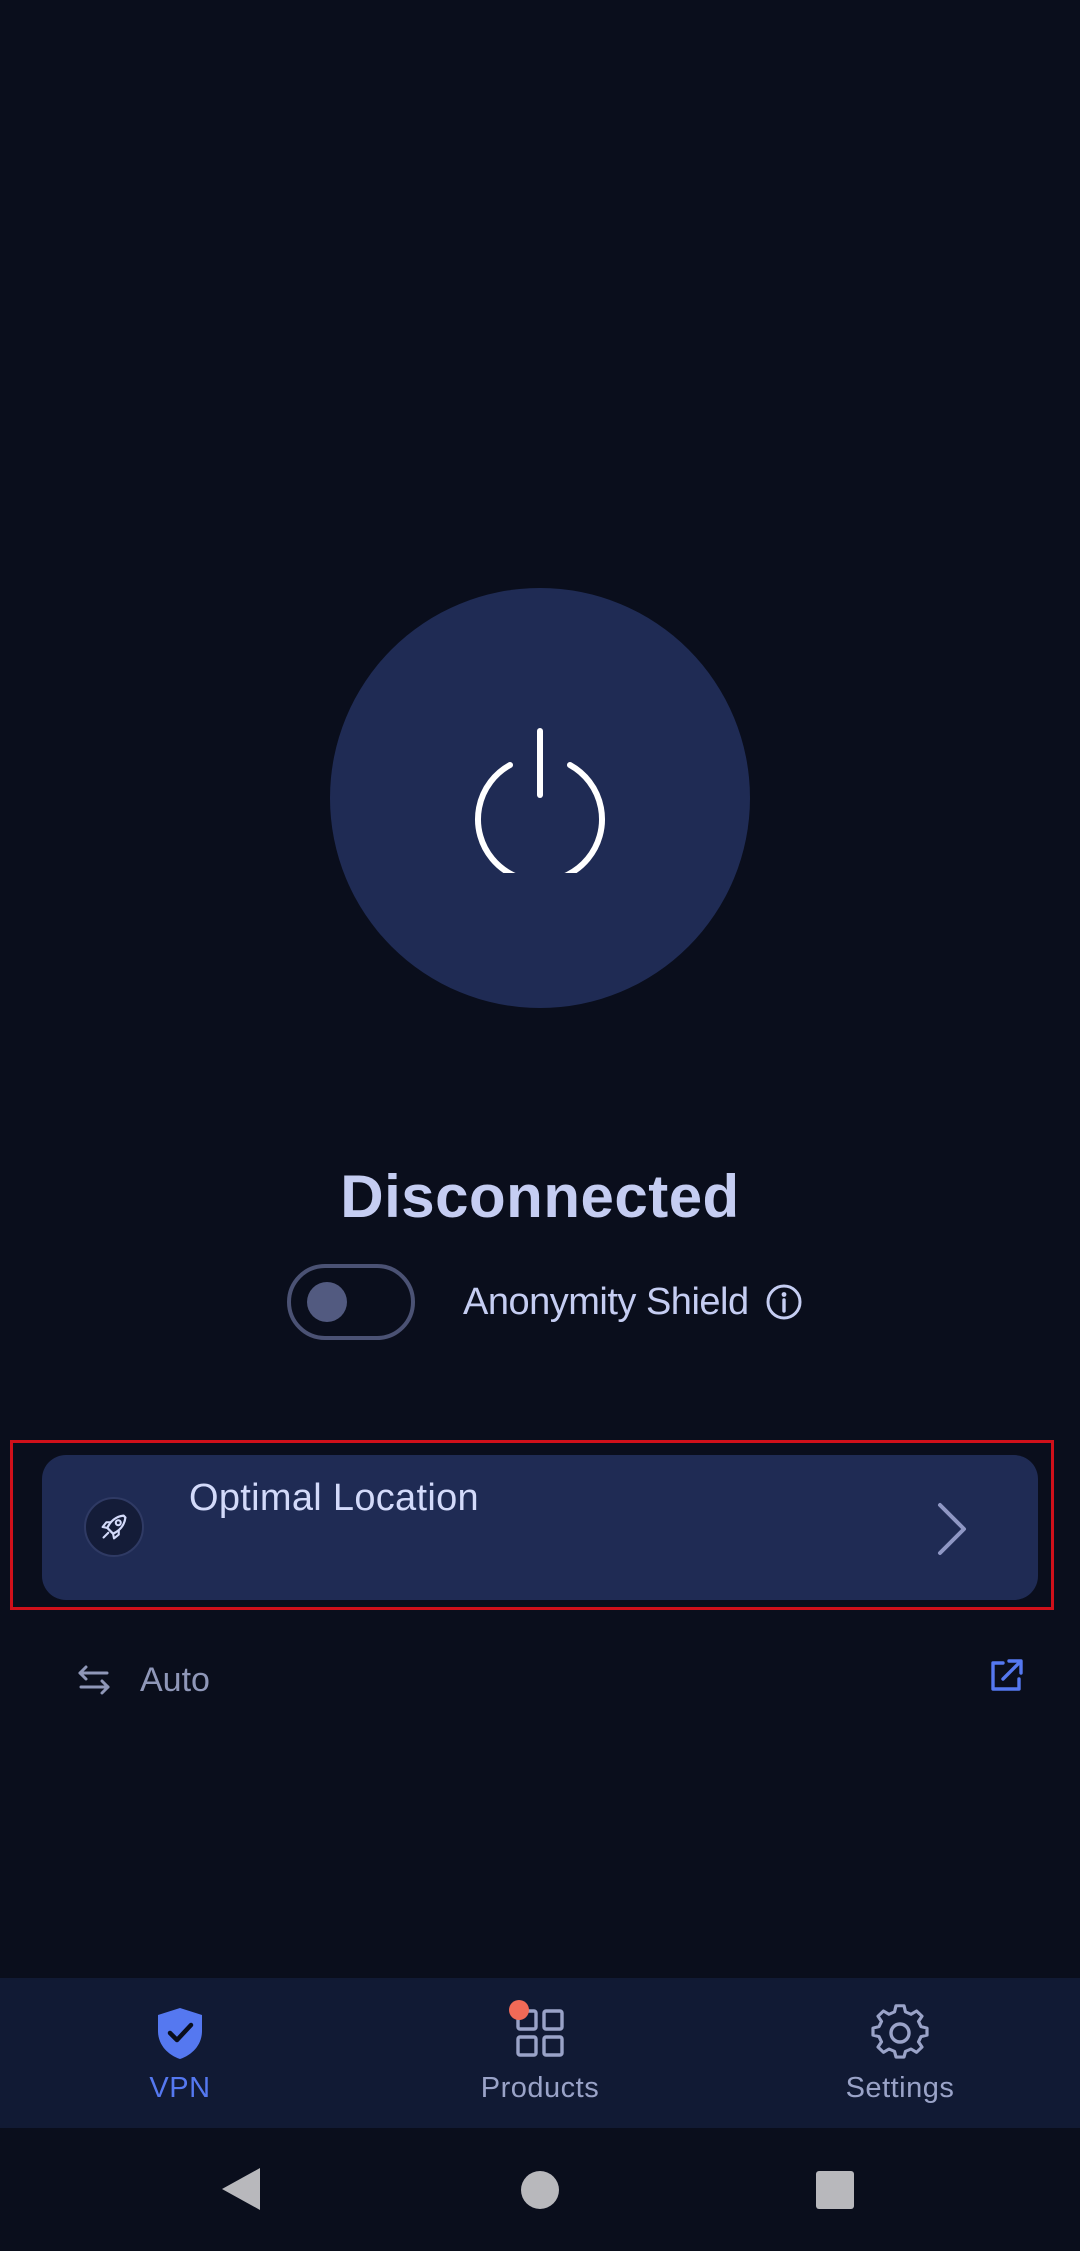  Describe the element at coordinates (175, 1679) in the screenshot. I see `protocol-label: Auto` at that location.